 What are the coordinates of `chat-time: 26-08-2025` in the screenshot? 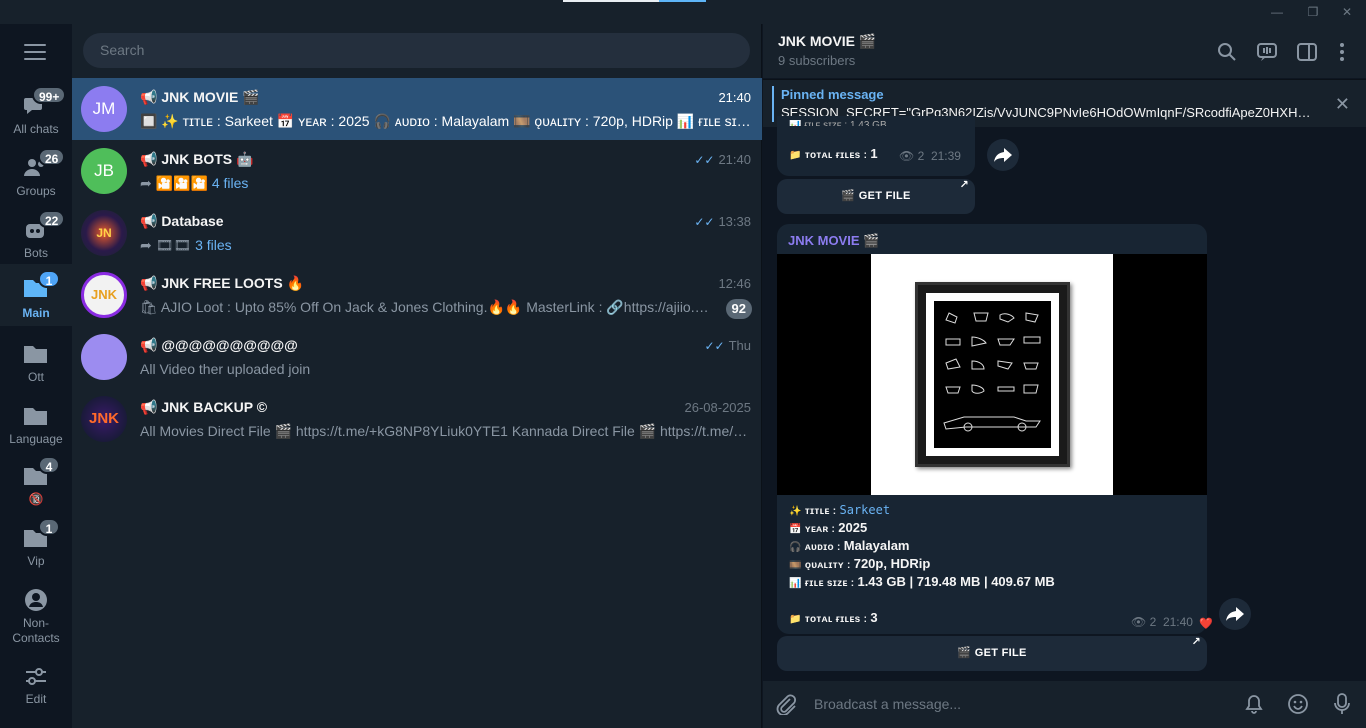 It's located at (718, 407).